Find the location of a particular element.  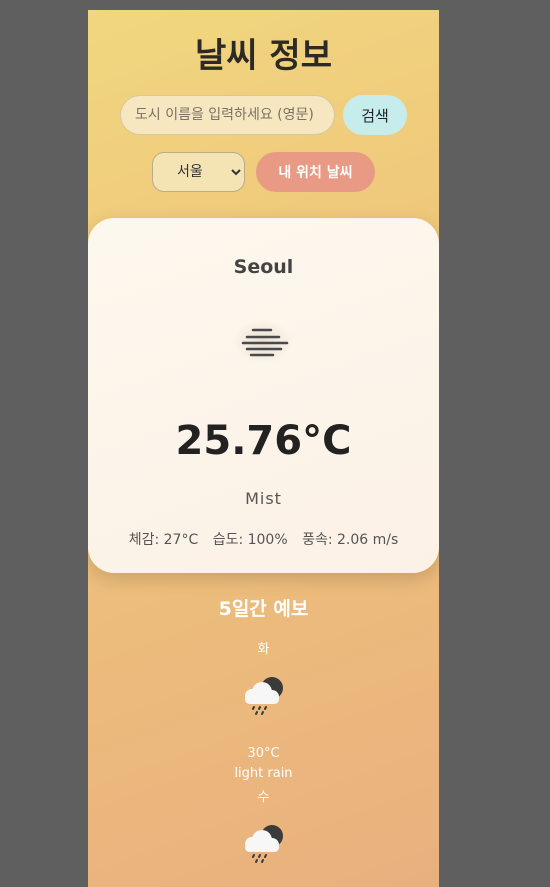

forecast-day-label: 수 is located at coordinates (263, 797).